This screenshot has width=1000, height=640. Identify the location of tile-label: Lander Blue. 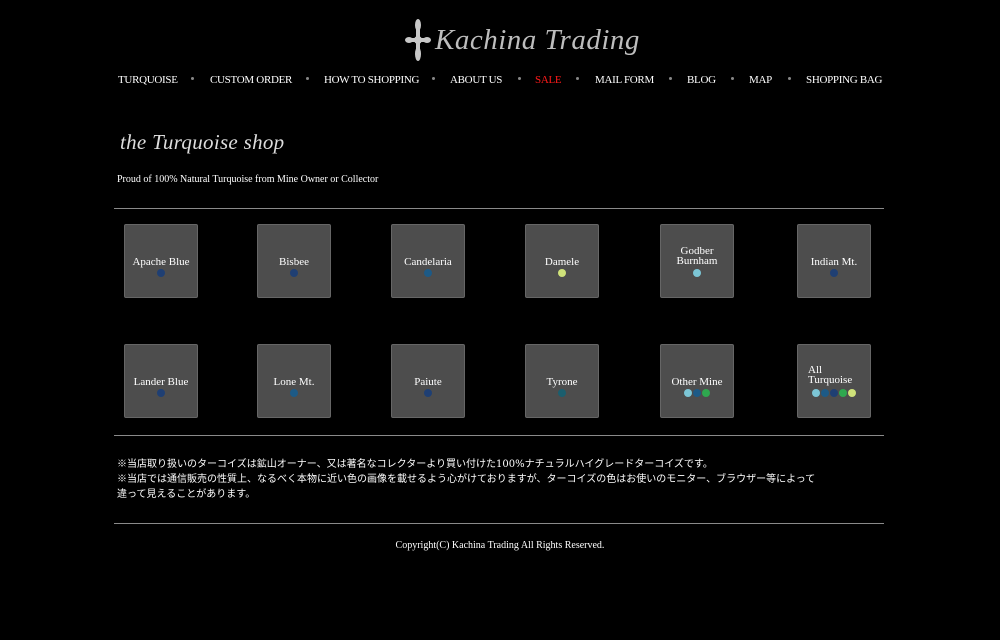
(161, 382).